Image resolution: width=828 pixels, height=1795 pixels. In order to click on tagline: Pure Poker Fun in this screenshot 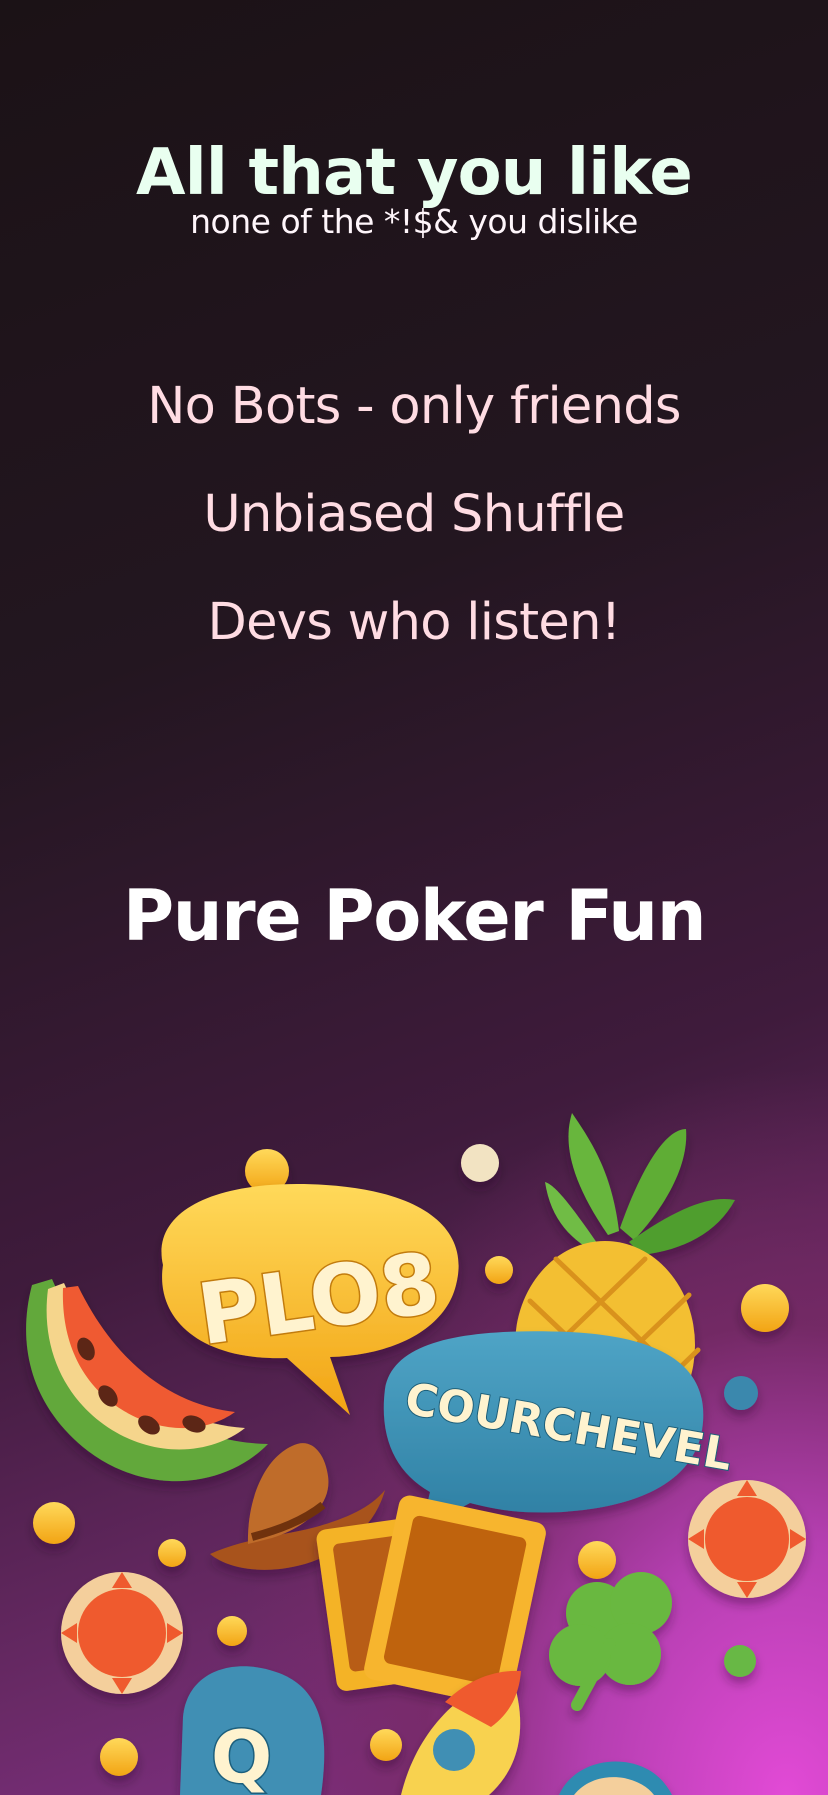, I will do `click(414, 916)`.